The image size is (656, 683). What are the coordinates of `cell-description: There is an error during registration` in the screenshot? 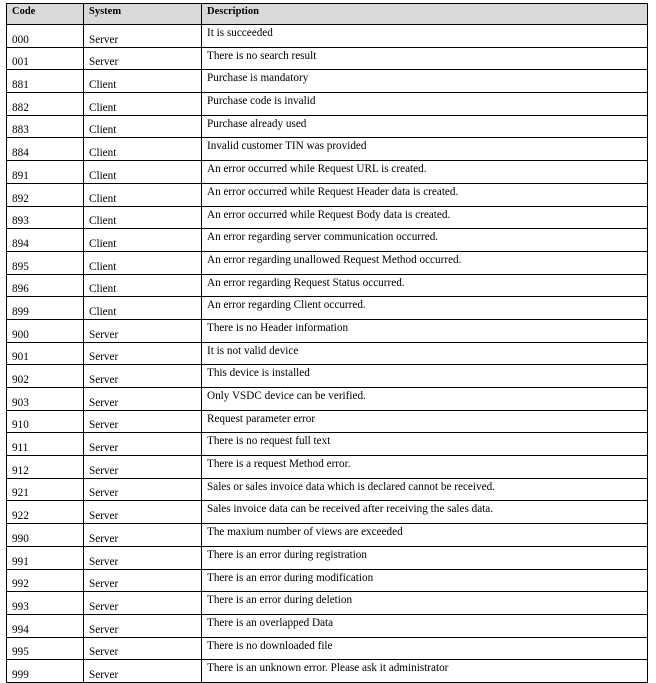 It's located at (424, 557).